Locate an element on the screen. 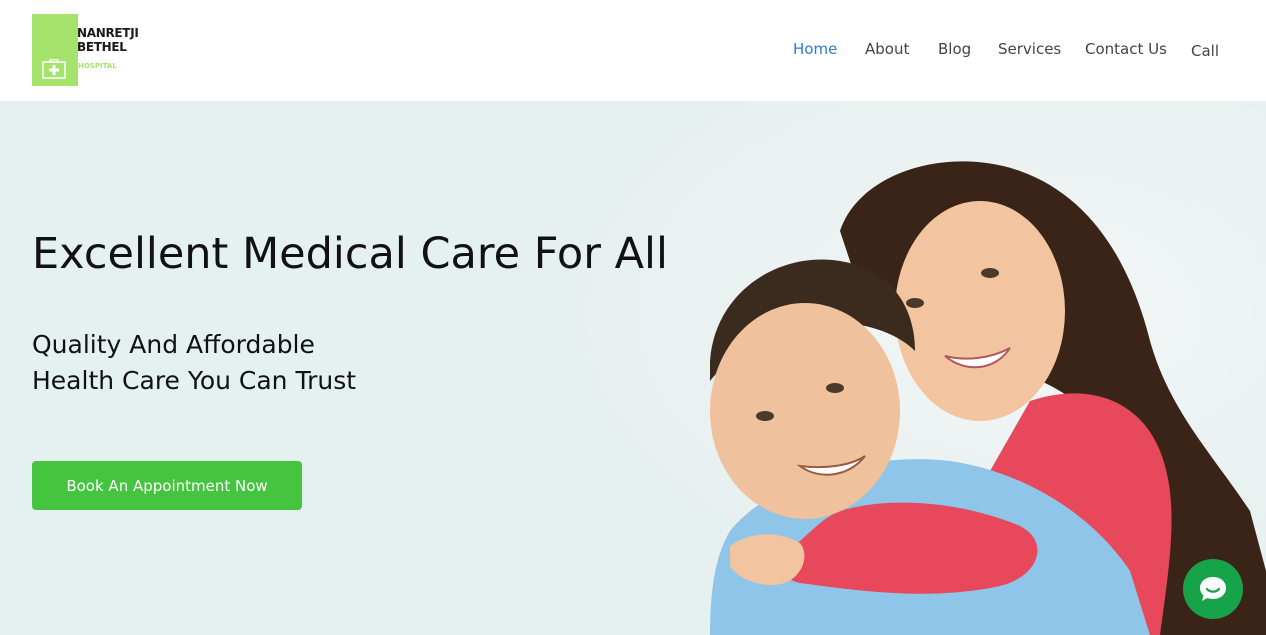  nav-contact-us: Contact Us is located at coordinates (1126, 49).